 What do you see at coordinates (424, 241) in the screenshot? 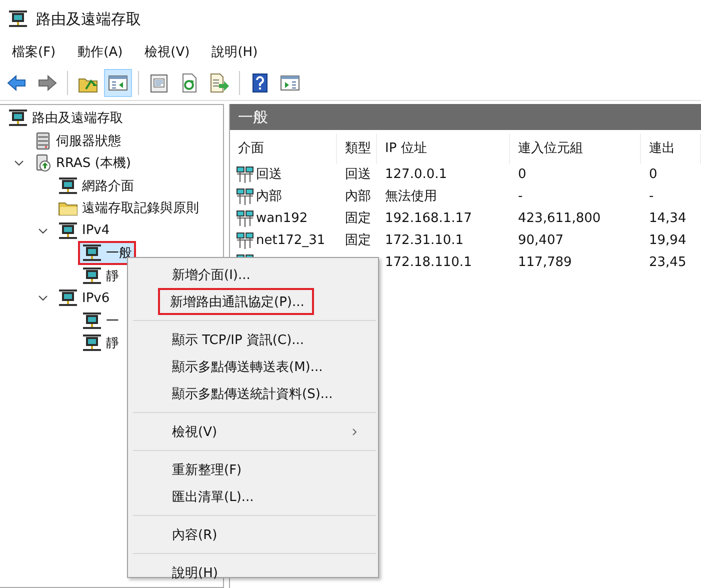
I see `table-cell-text: 172.31.10.1` at bounding box center [424, 241].